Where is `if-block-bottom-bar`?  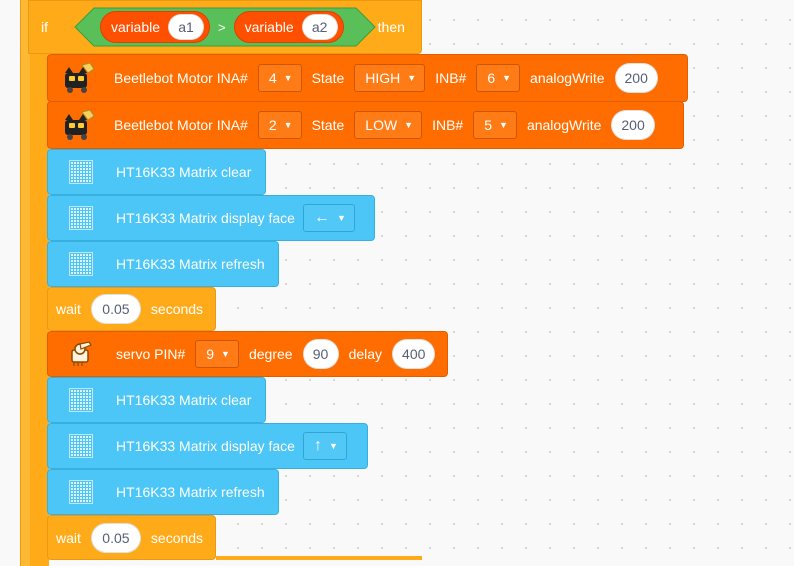 if-block-bottom-bar is located at coordinates (319, 558).